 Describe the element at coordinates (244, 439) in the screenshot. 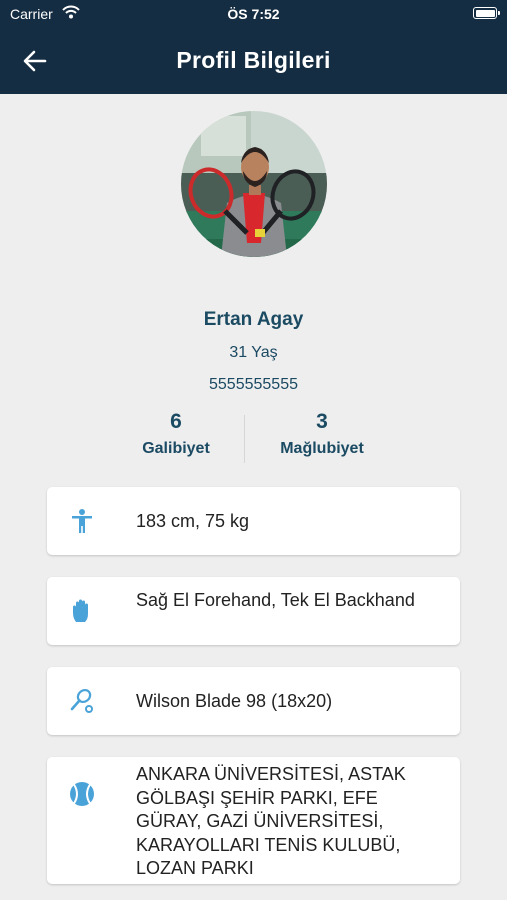

I see `stats-divider` at that location.